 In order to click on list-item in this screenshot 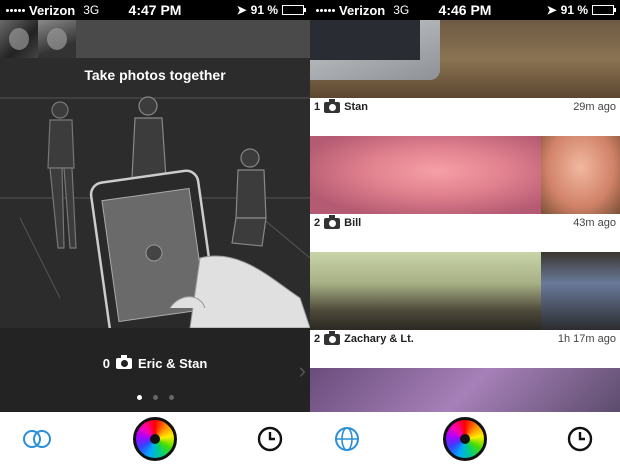, I will do `click(465, 390)`.